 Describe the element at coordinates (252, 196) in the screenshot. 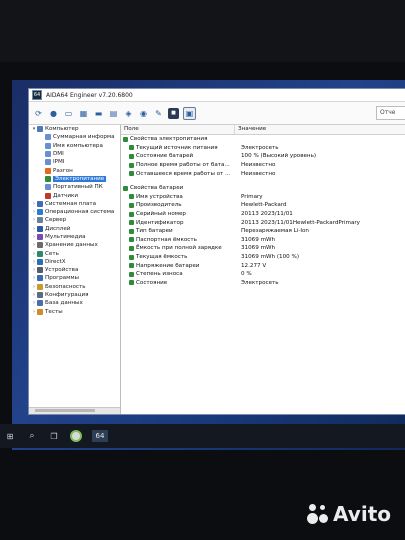

I see `field-value: Primary` at that location.